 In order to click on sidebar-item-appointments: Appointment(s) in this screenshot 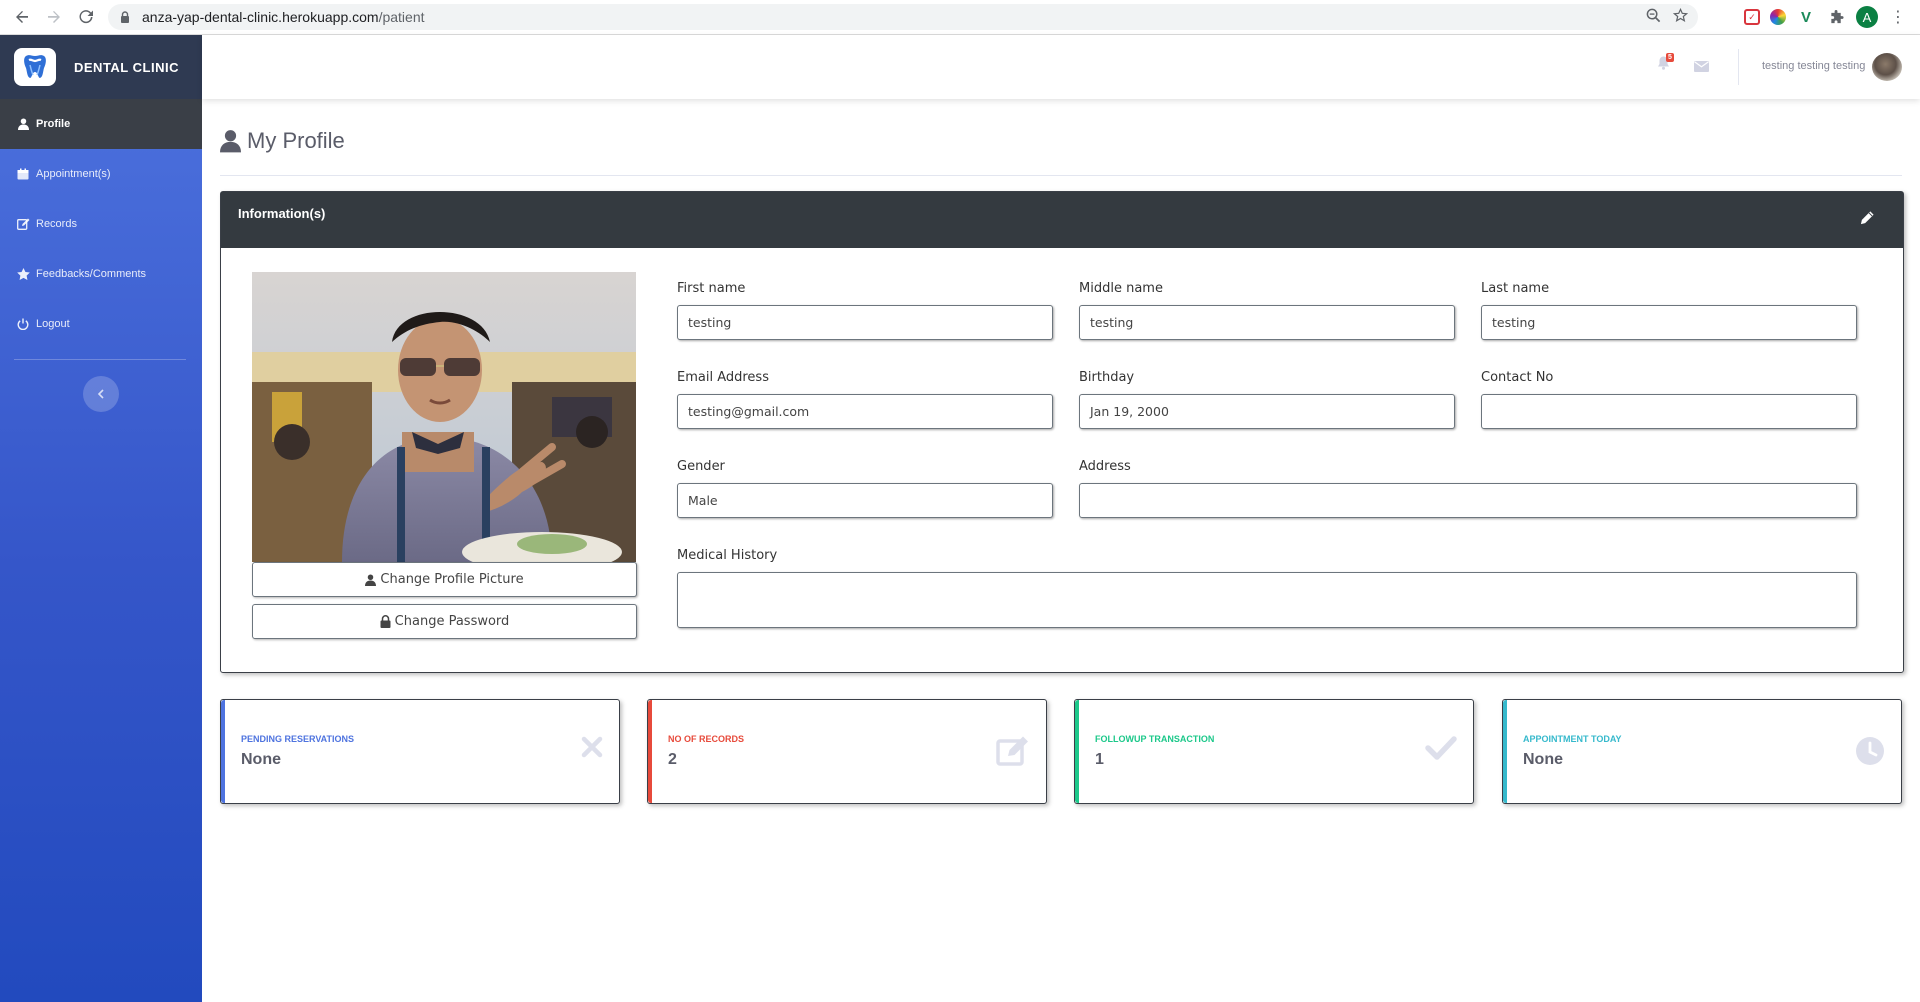, I will do `click(101, 174)`.